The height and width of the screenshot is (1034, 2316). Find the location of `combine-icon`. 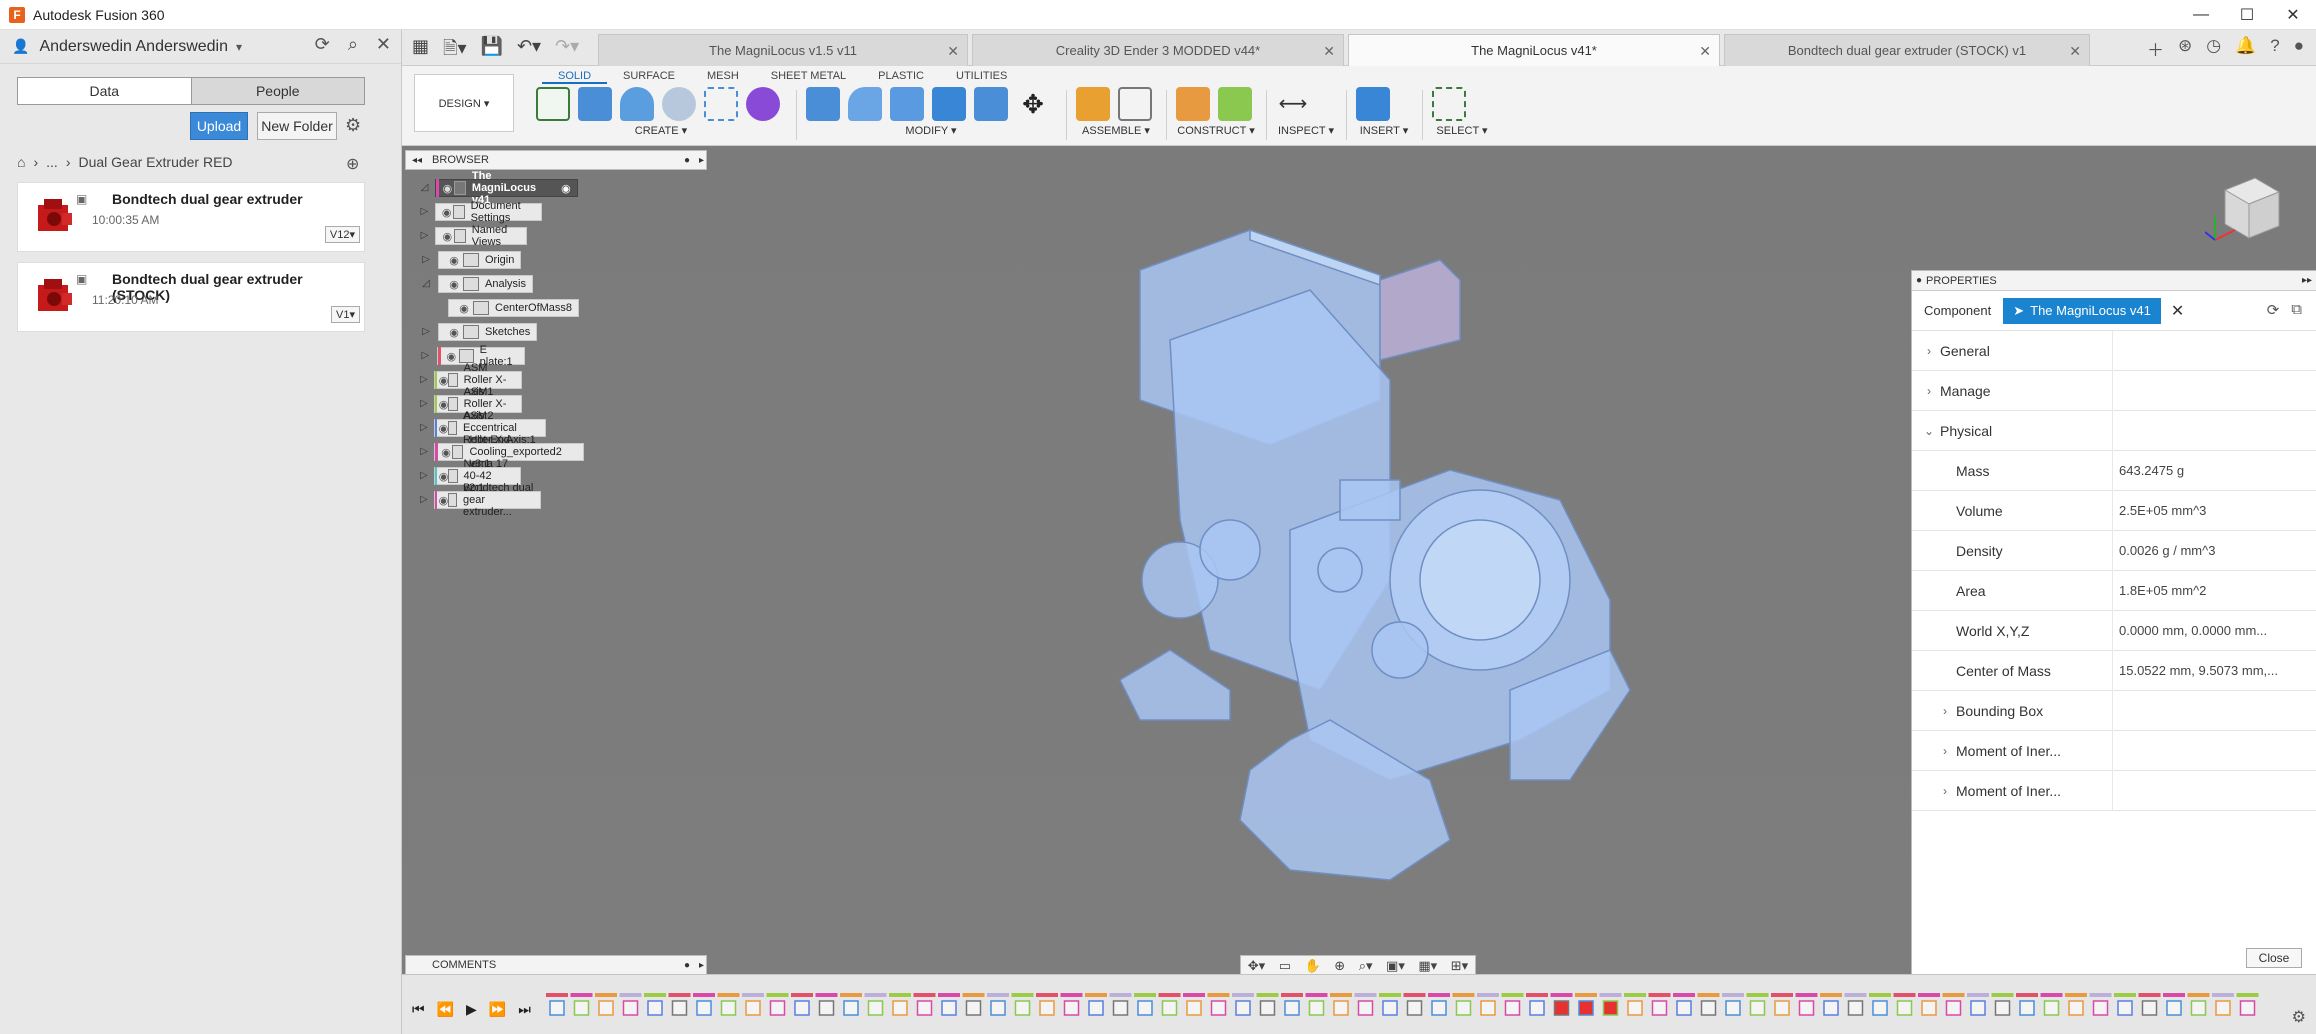

combine-icon is located at coordinates (991, 104).